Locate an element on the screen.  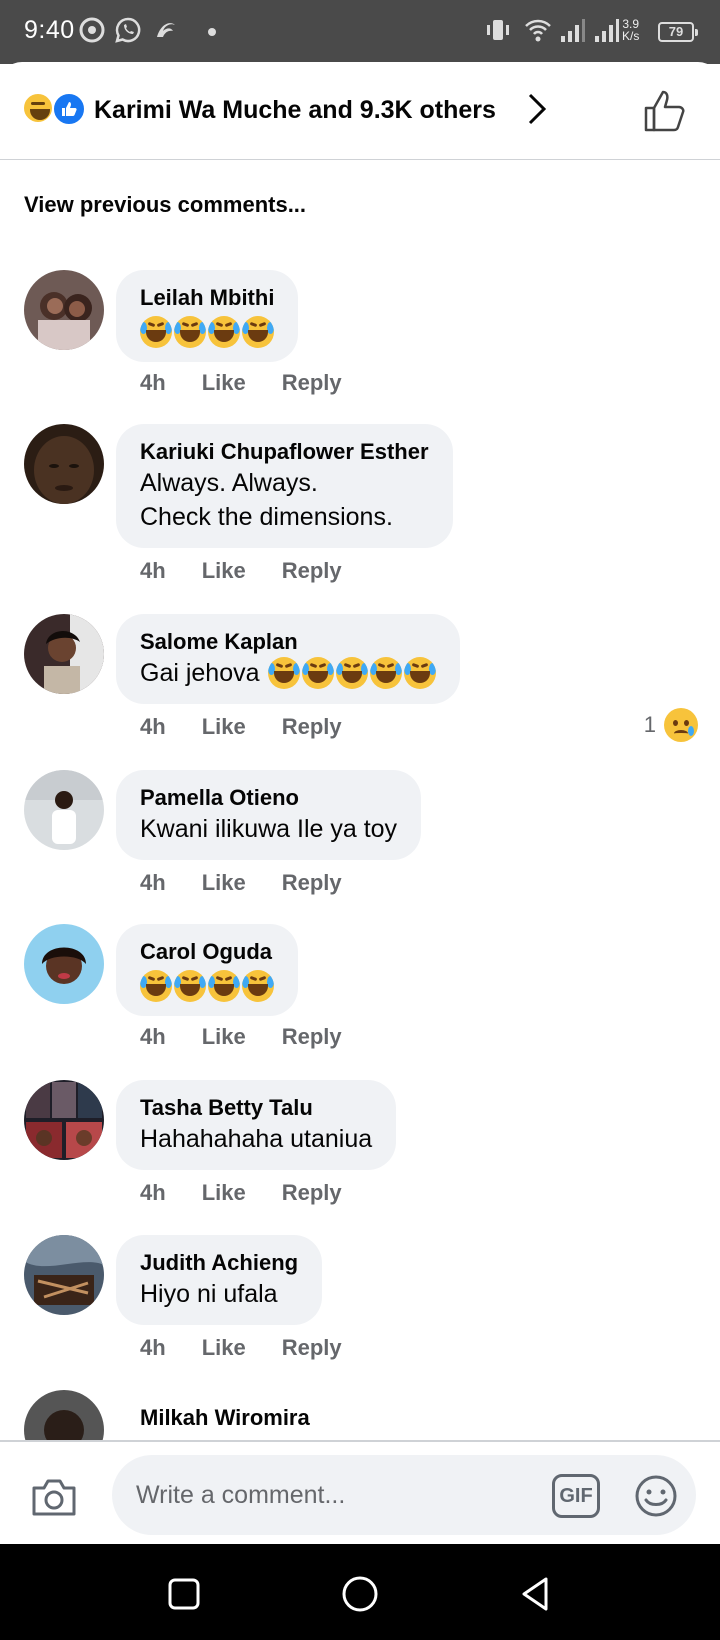
more-notifications-dot is located at coordinates (212, 32).